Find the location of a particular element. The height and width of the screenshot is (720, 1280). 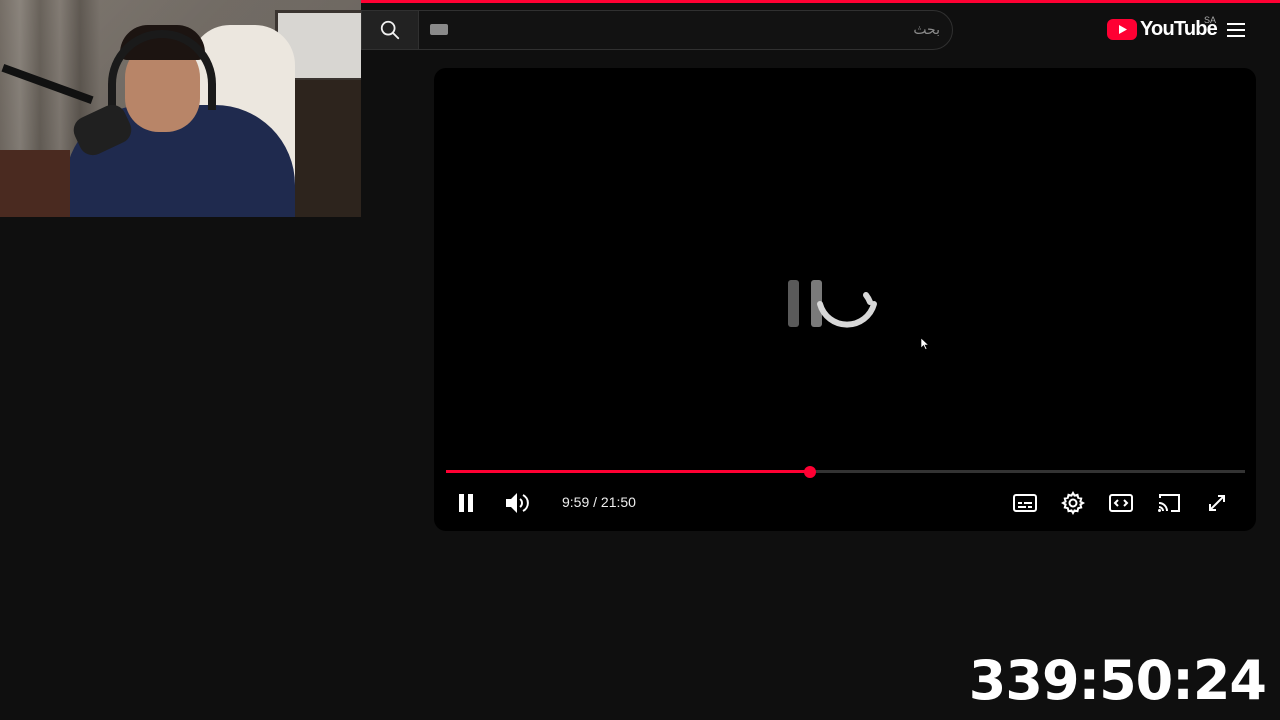

menu-button is located at coordinates (1236, 30).